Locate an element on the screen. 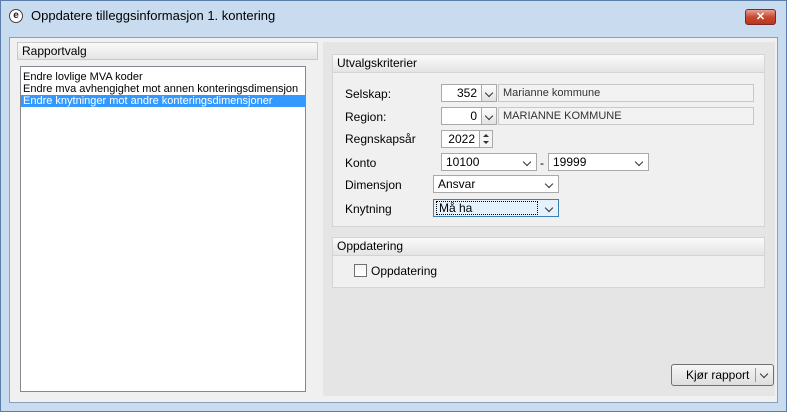 This screenshot has height=412, width=787. button-separator is located at coordinates (755, 375).